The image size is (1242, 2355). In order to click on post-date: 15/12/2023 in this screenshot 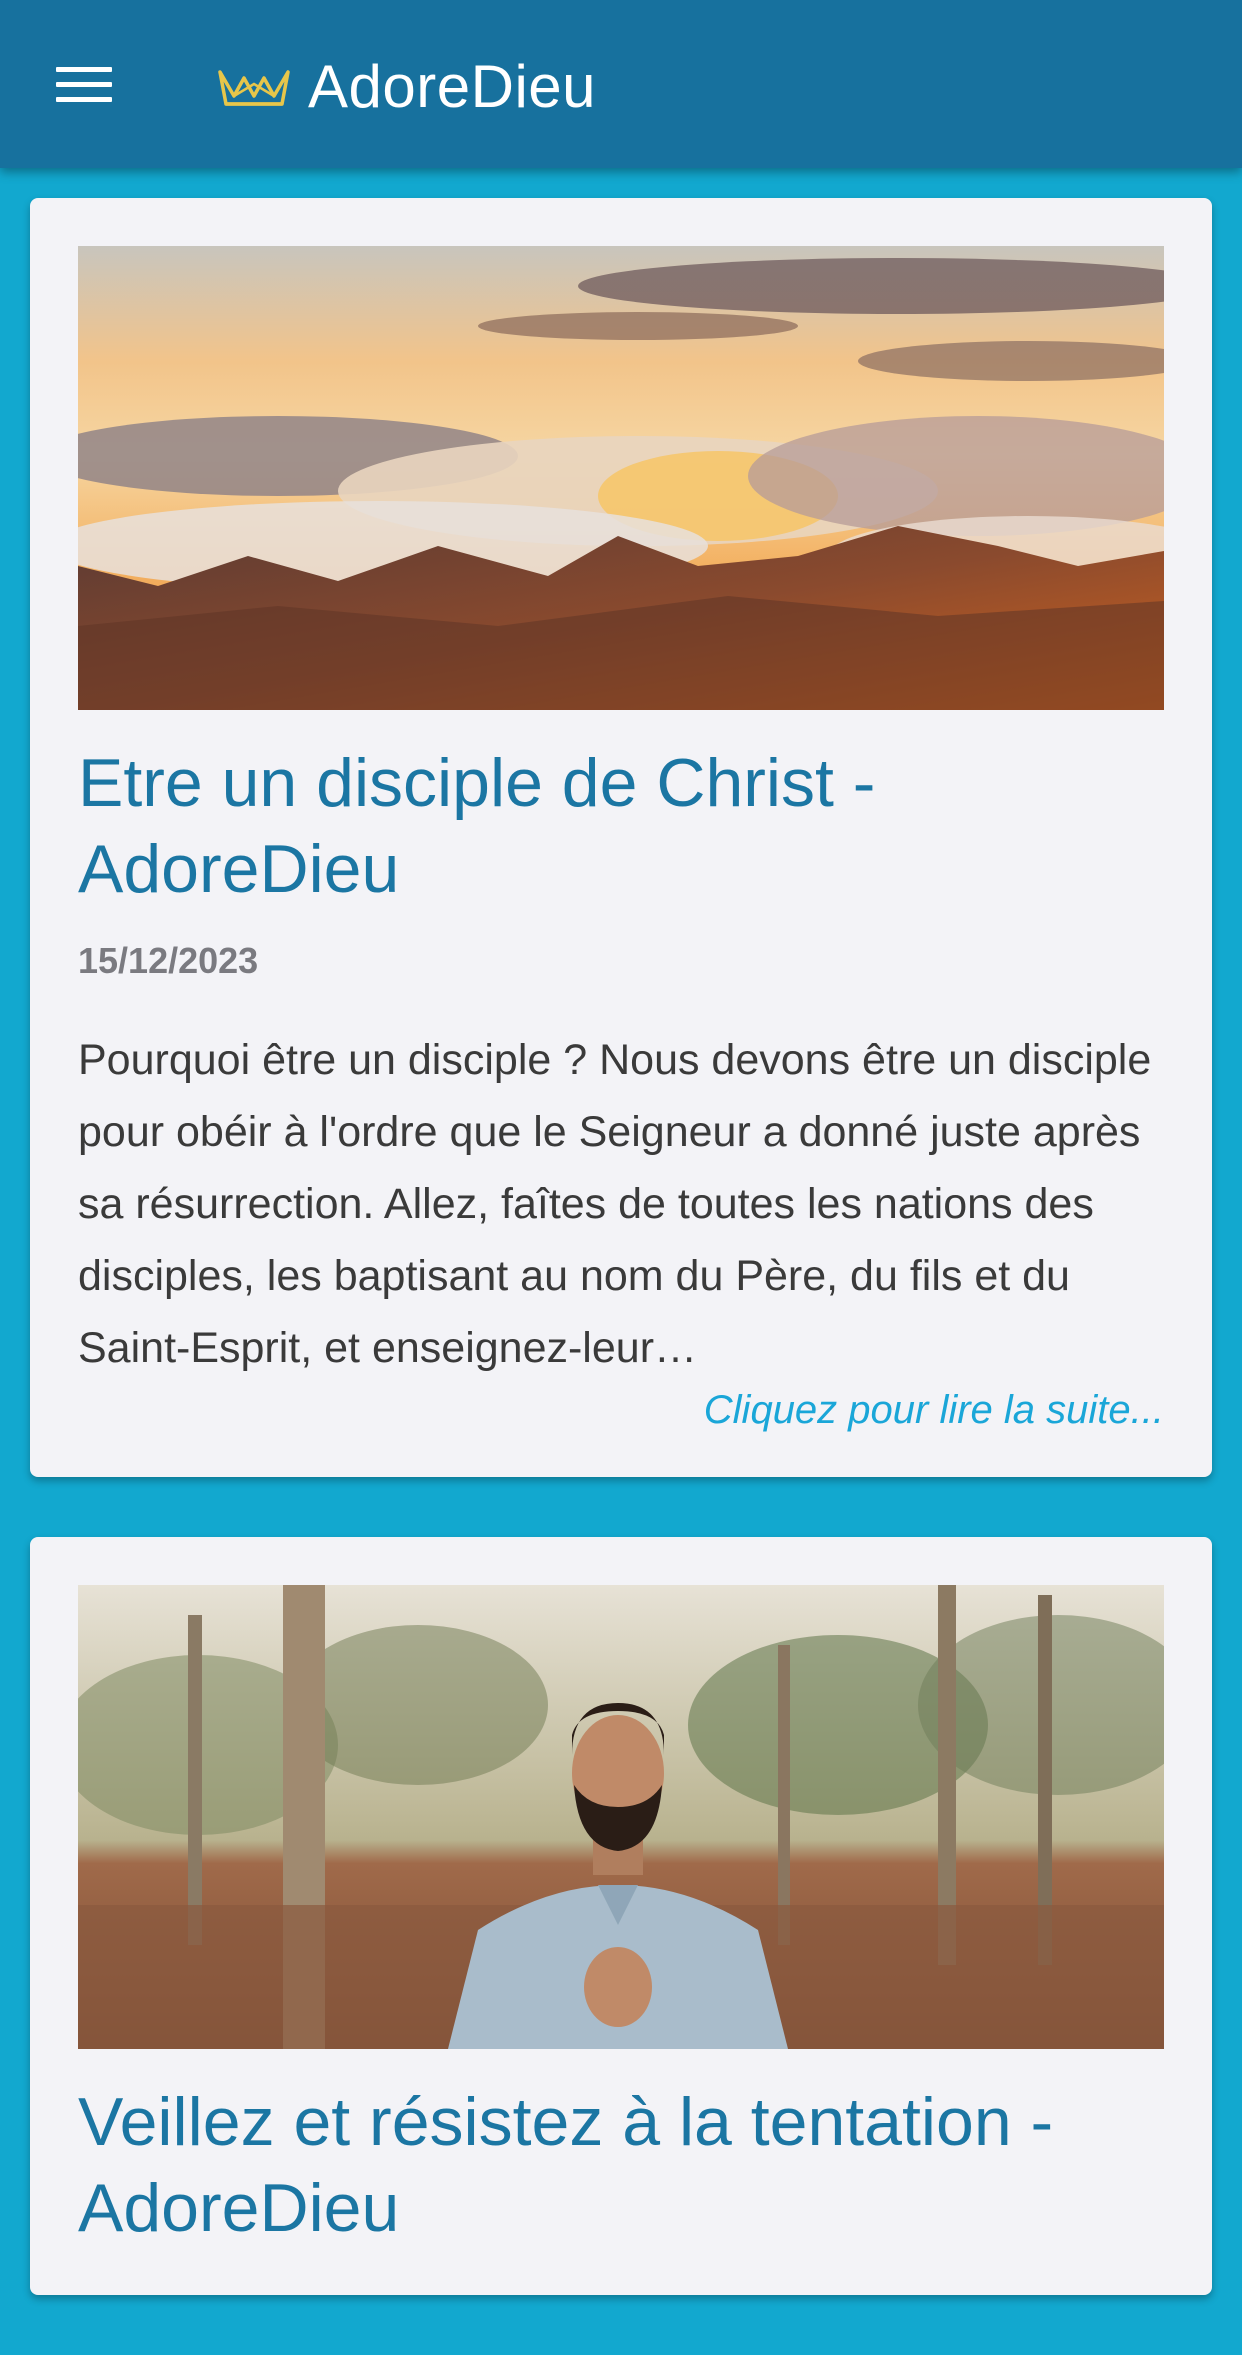, I will do `click(168, 960)`.